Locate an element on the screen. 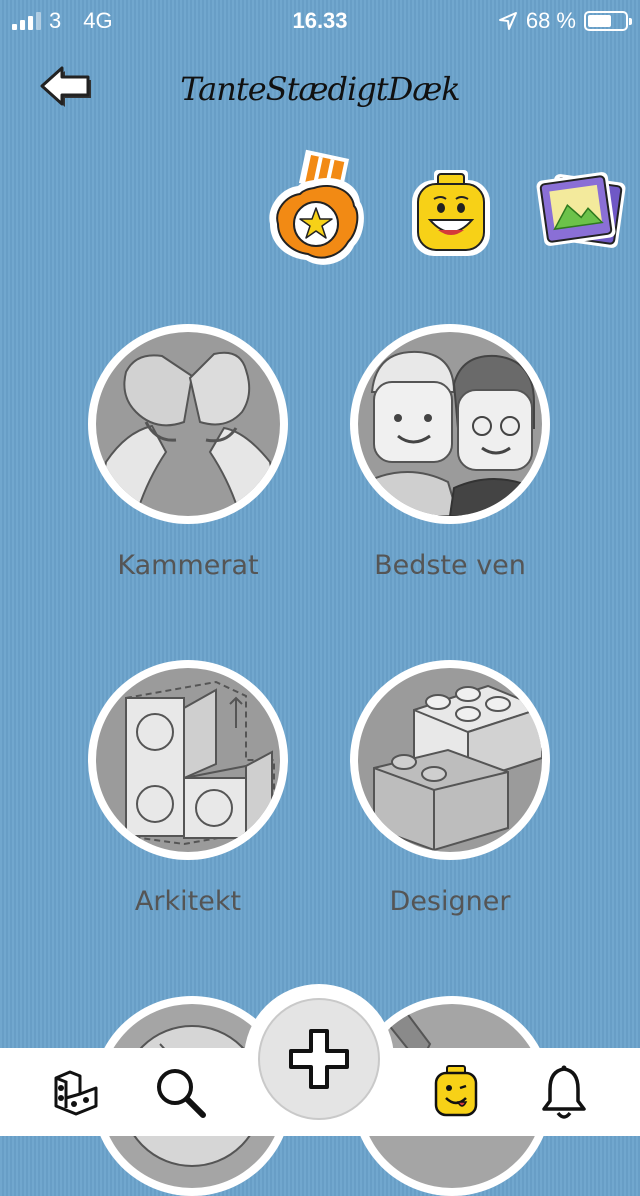  add-button is located at coordinates (319, 1059).